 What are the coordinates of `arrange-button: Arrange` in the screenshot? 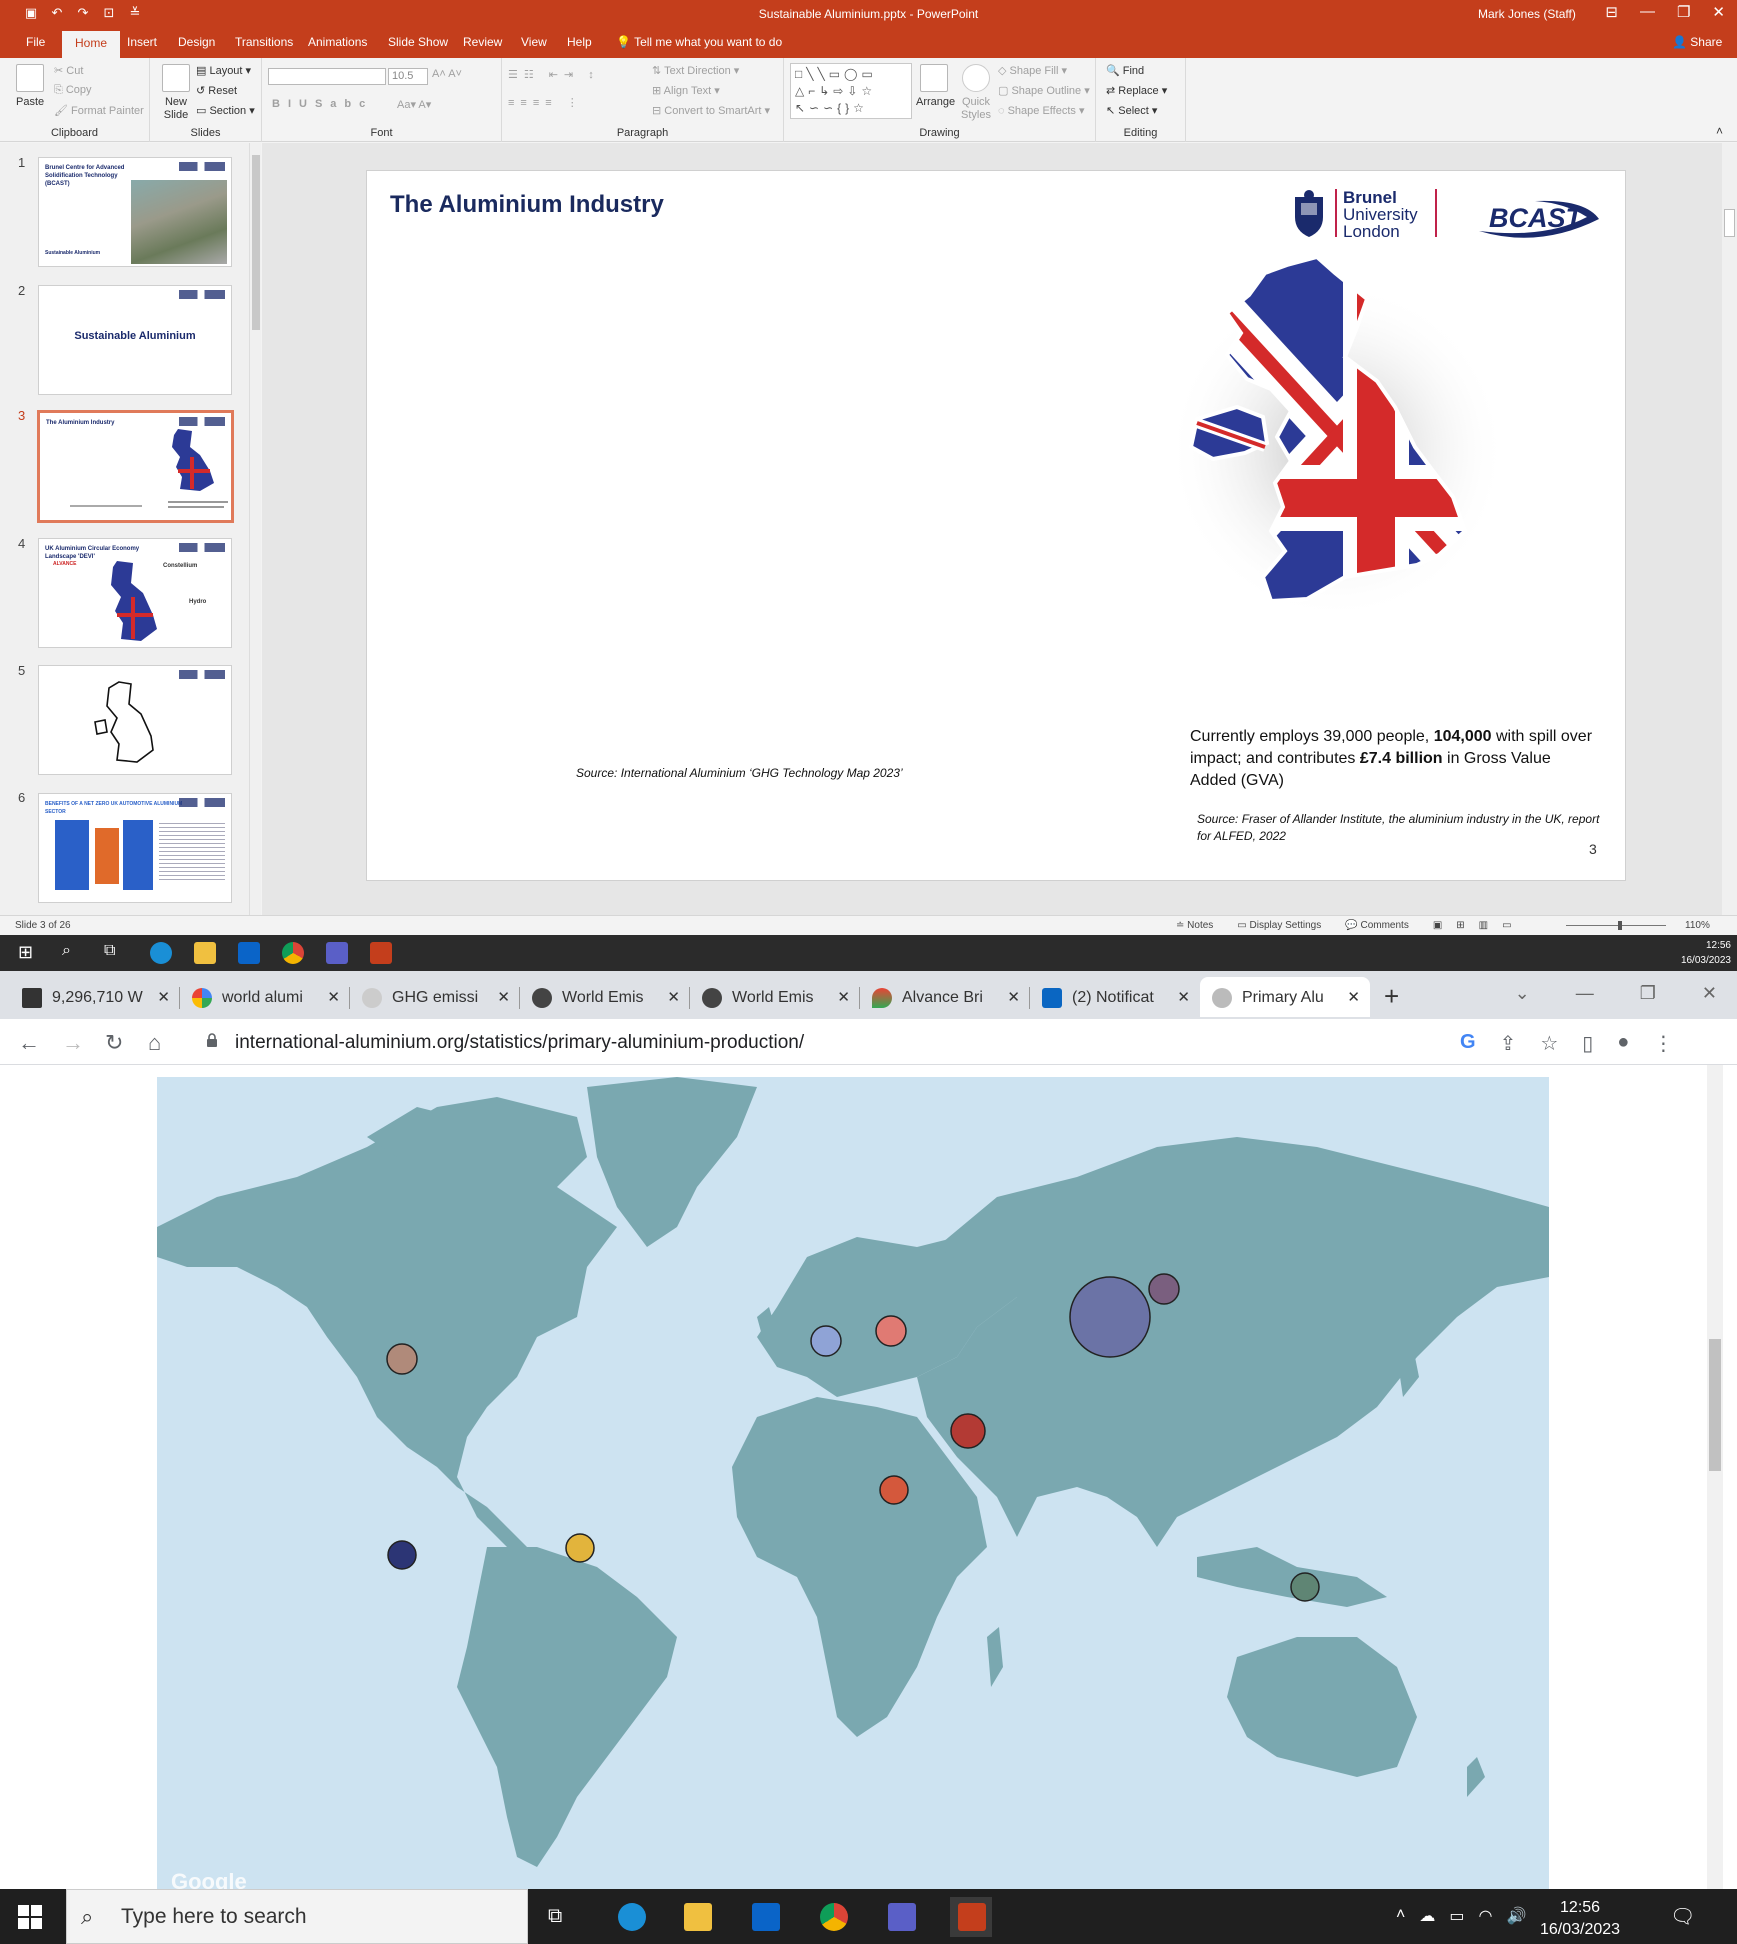 It's located at (935, 102).